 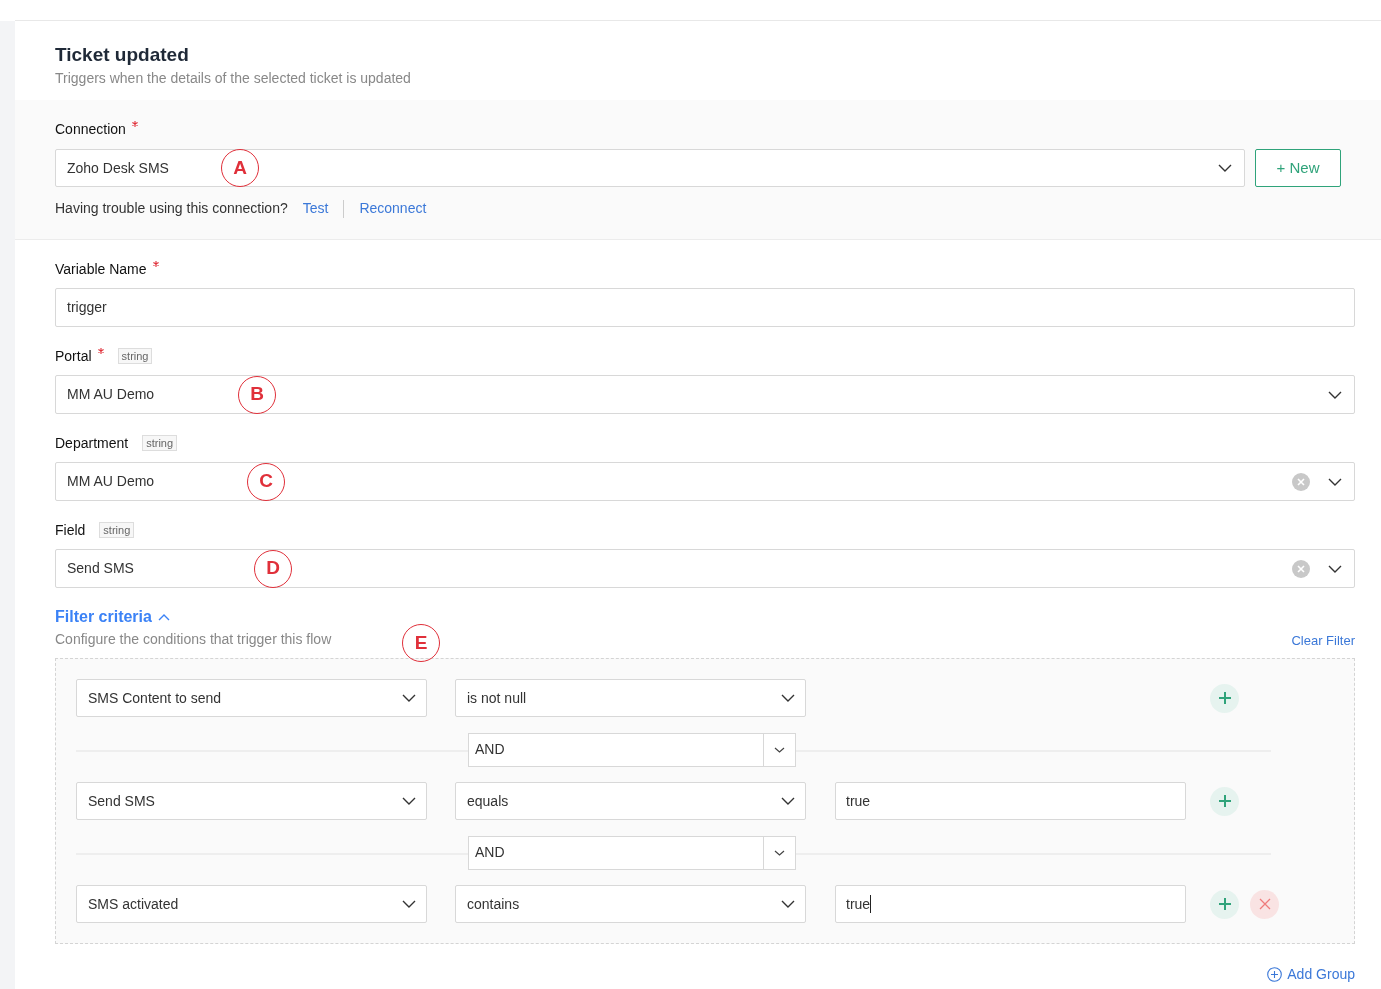 I want to click on remove-condition-button, so click(x=1264, y=904).